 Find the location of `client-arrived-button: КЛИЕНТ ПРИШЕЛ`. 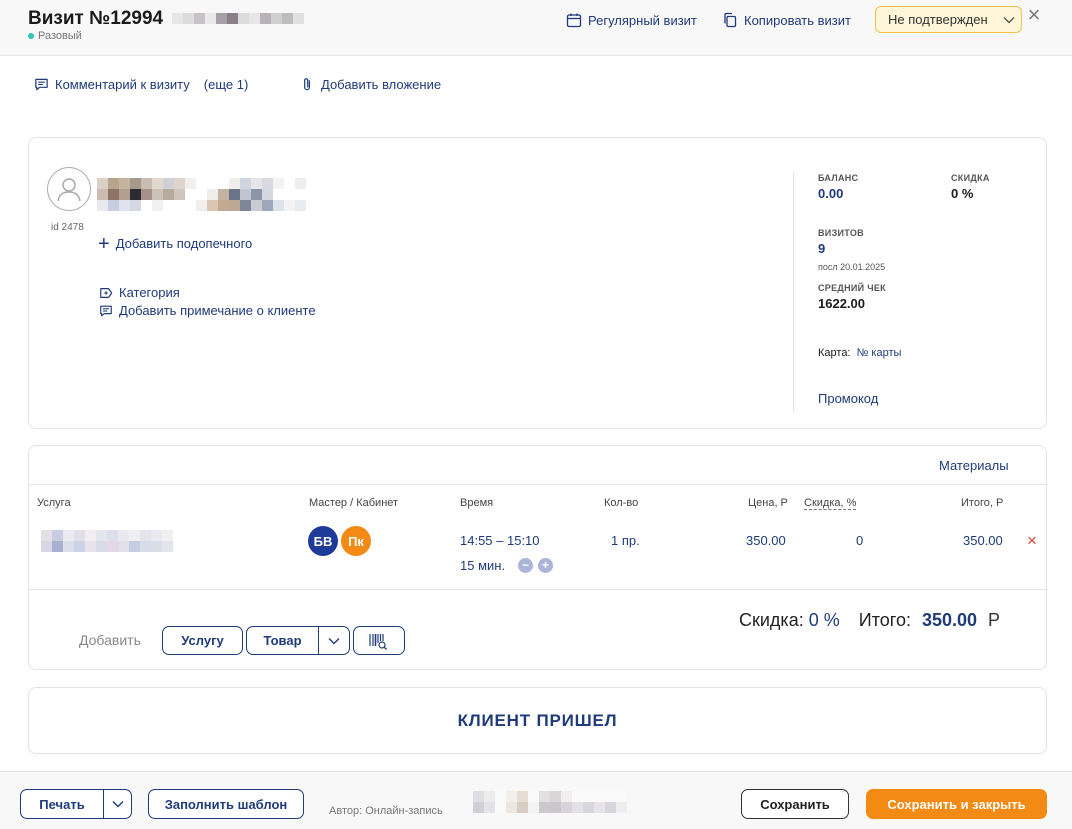

client-arrived-button: КЛИЕНТ ПРИШЕЛ is located at coordinates (537, 720).